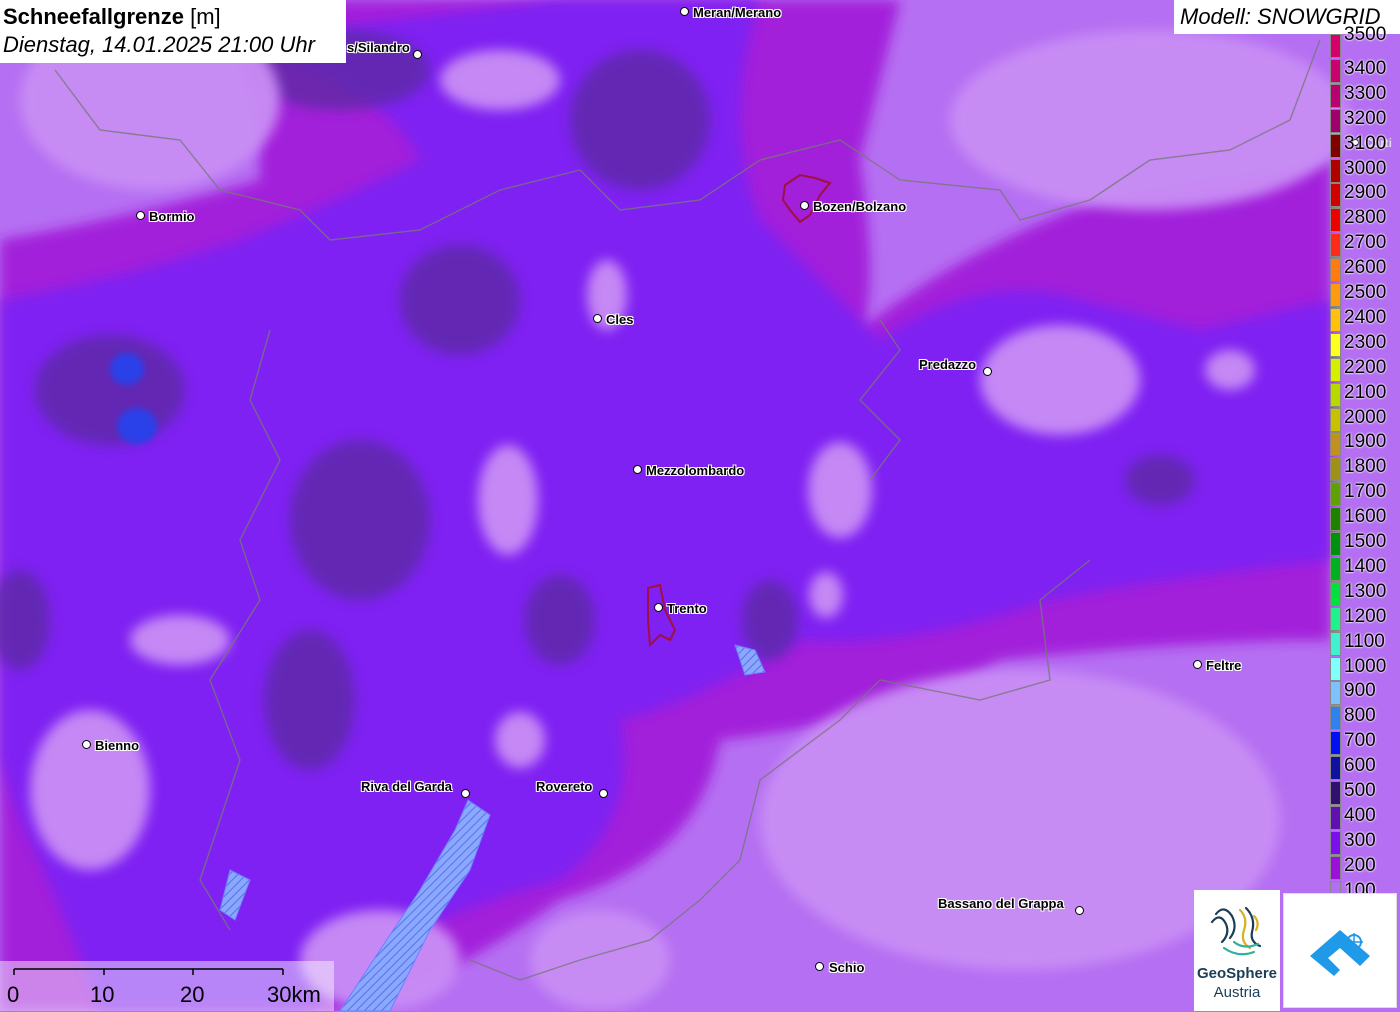 This screenshot has height=1012, width=1400. What do you see at coordinates (1365, 118) in the screenshot?
I see `legend-label: 3200` at bounding box center [1365, 118].